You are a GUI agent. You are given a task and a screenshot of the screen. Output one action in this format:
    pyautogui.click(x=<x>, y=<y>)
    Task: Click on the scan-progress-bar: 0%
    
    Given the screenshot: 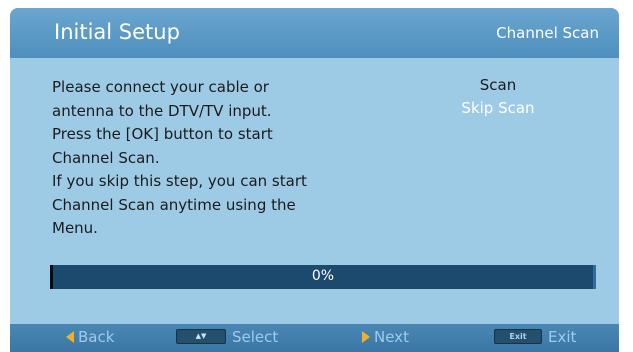 What is the action you would take?
    pyautogui.click(x=323, y=277)
    